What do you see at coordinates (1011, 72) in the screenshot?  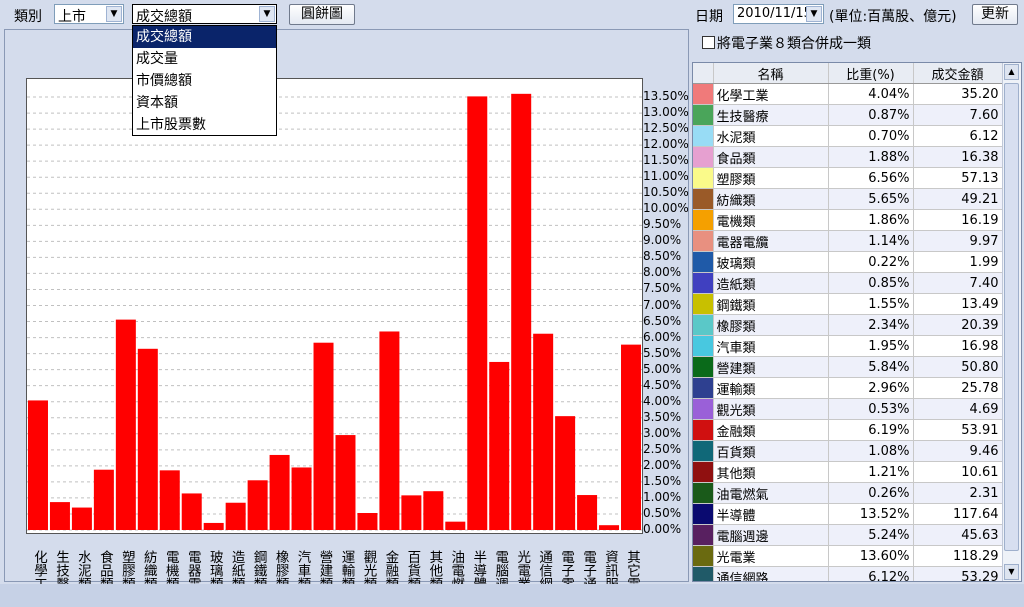 I see `scroll-up-icon: ▲` at bounding box center [1011, 72].